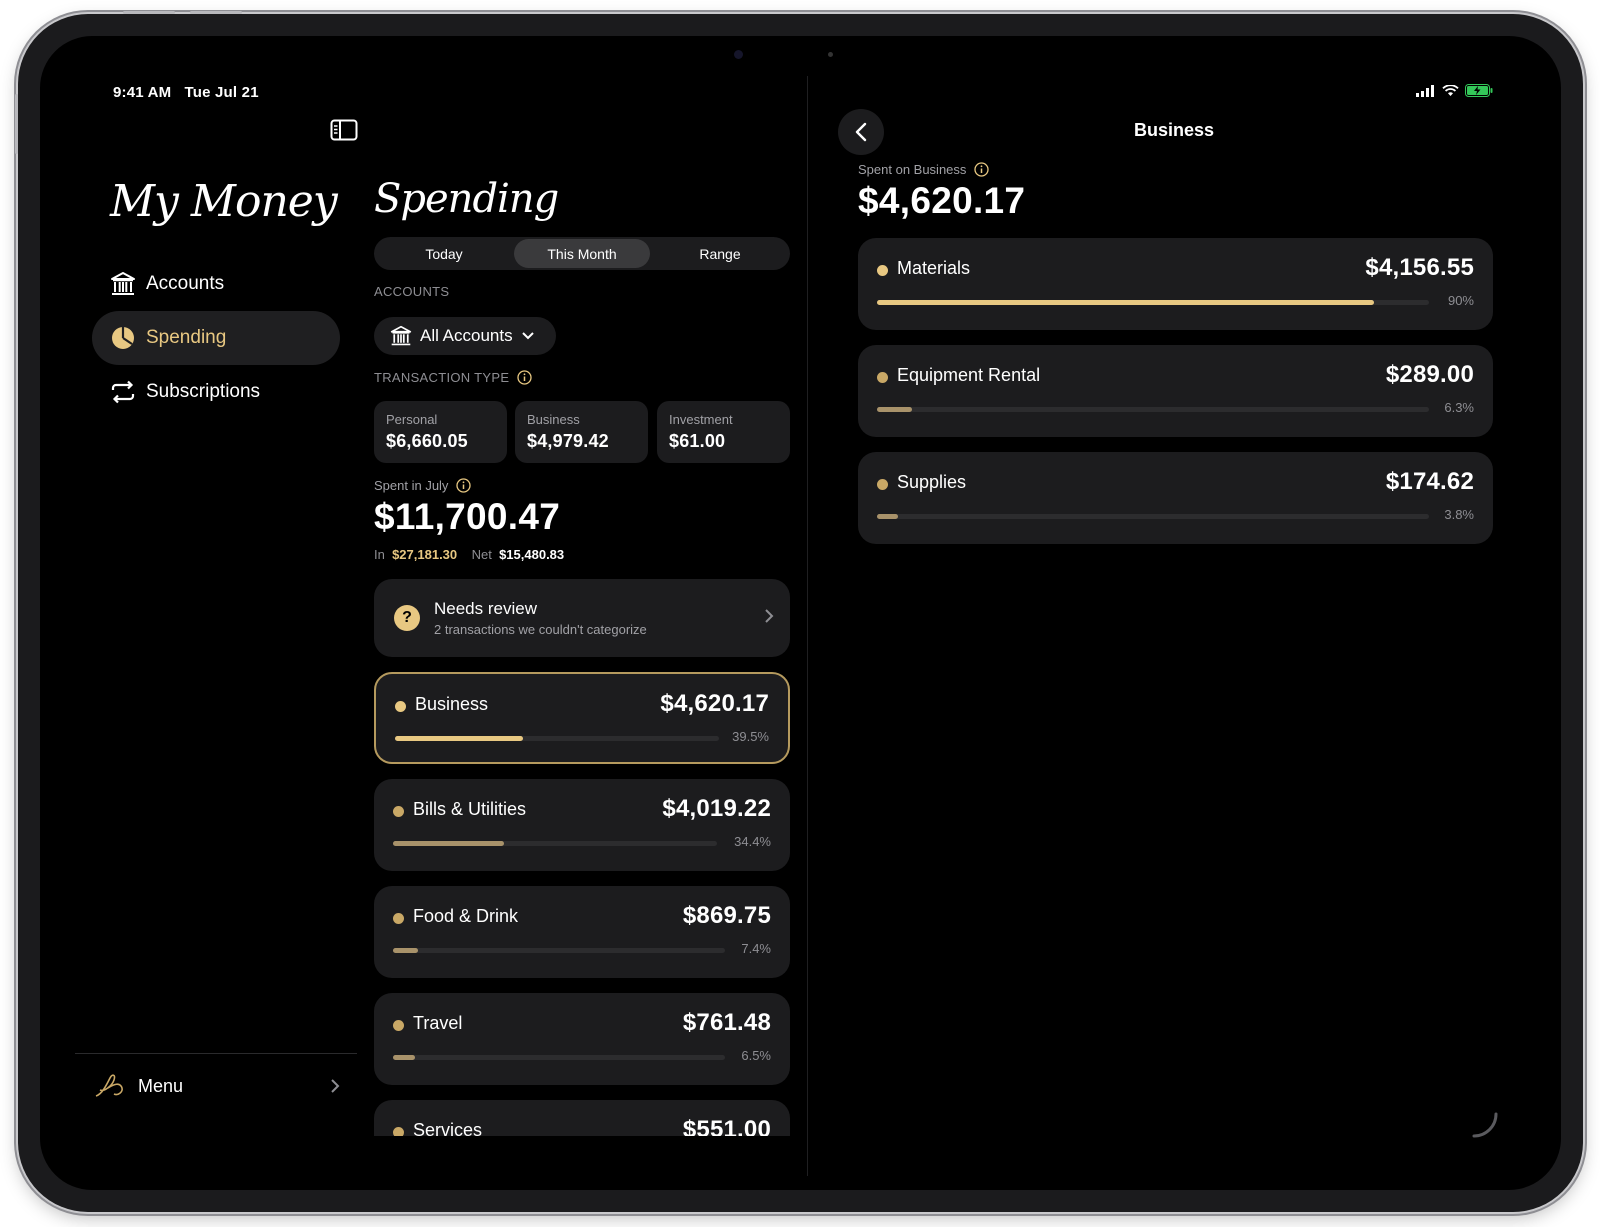 Image resolution: width=1600 pixels, height=1227 pixels. What do you see at coordinates (216, 12) in the screenshot?
I see `top-button` at bounding box center [216, 12].